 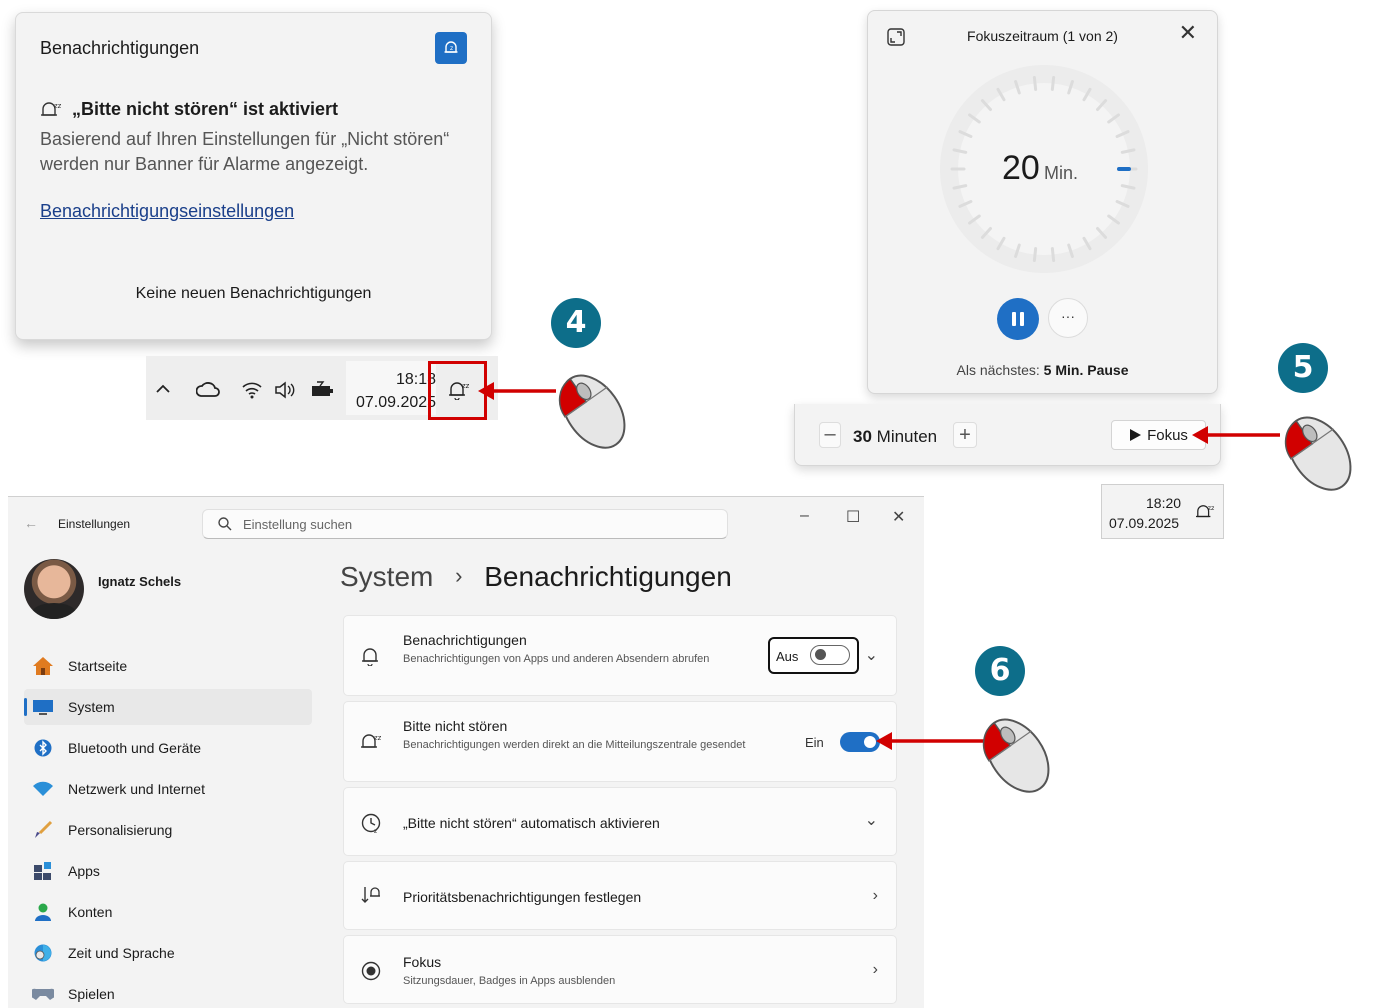 What do you see at coordinates (1124, 169) in the screenshot?
I see `timer-progress-marker` at bounding box center [1124, 169].